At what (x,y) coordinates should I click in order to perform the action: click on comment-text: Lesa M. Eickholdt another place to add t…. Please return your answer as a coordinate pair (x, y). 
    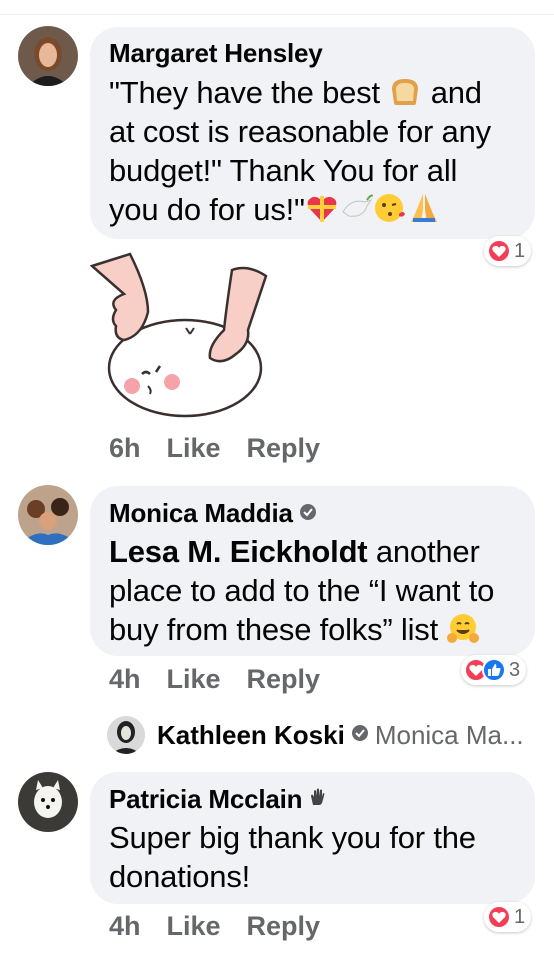
    Looking at the image, I should click on (301, 590).